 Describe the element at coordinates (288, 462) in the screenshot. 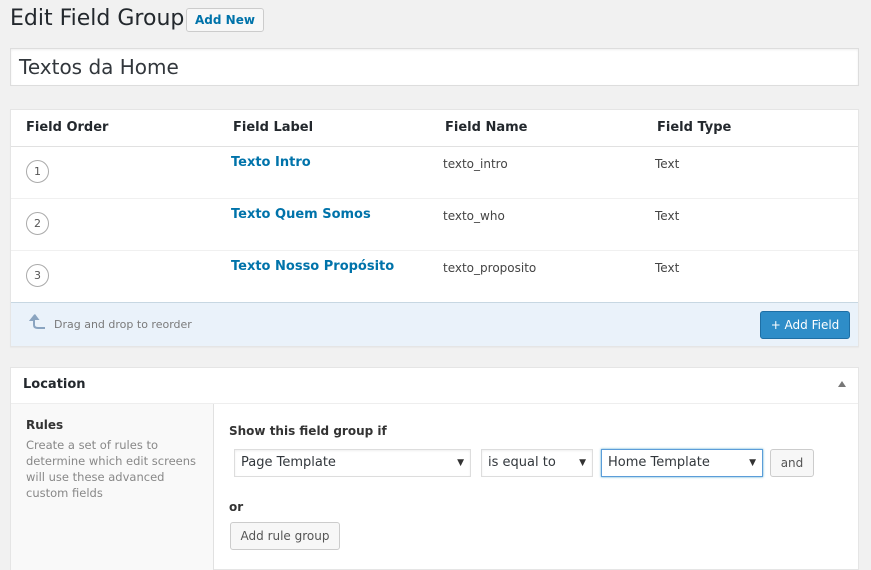

I see `param-select-value: Page Template` at that location.